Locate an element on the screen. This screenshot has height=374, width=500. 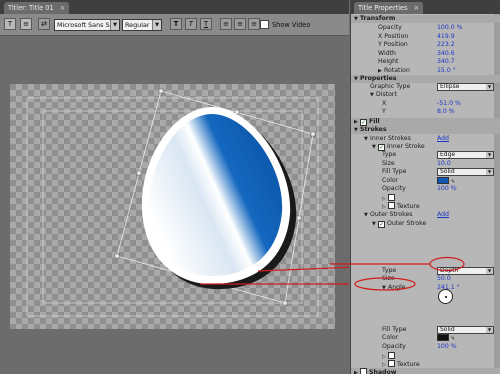
property-value: 50.0 is located at coordinates (444, 279).